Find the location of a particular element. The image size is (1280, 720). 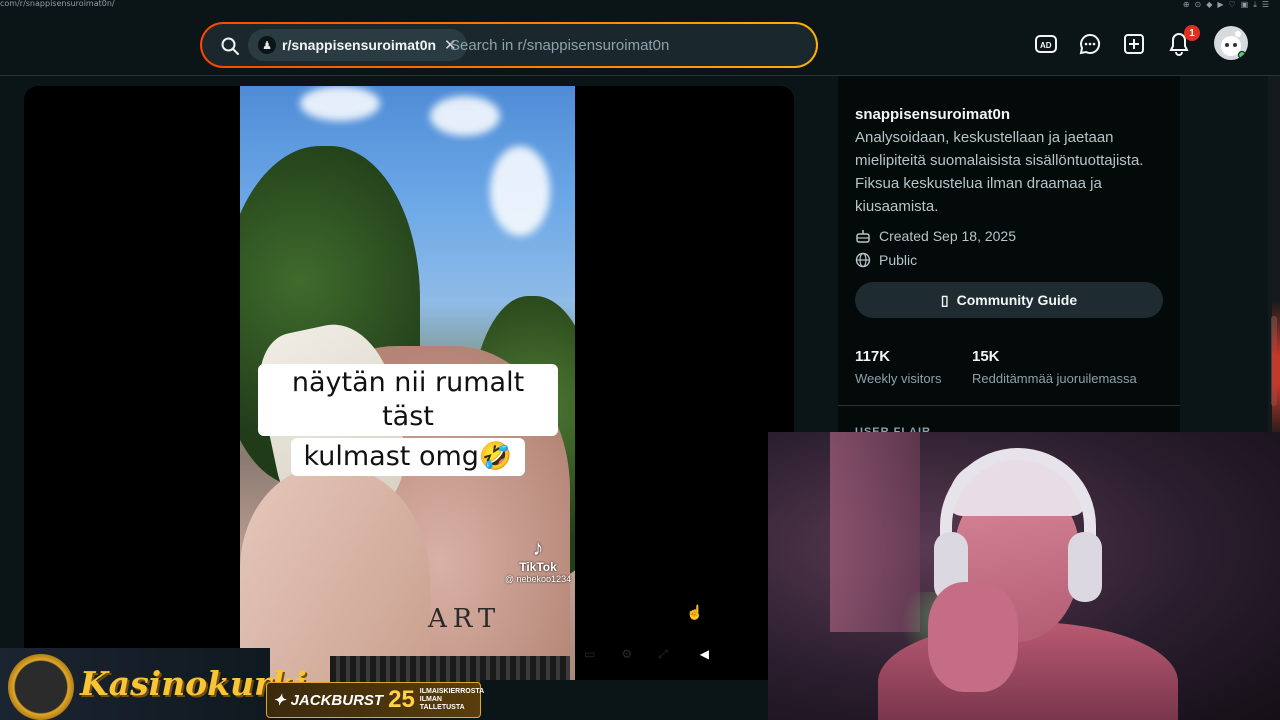

create-post-icon is located at coordinates (1134, 44).